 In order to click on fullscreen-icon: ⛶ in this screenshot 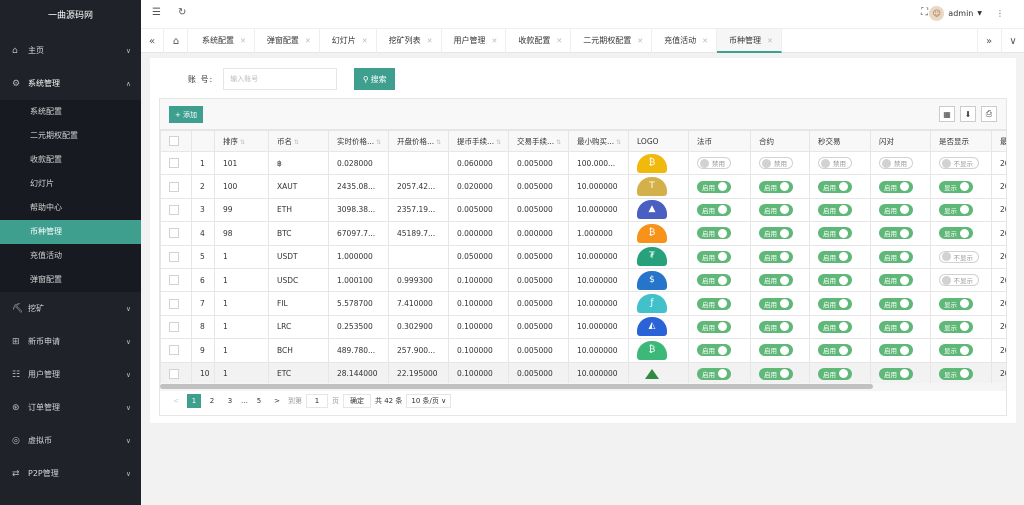, I will do `click(924, 12)`.